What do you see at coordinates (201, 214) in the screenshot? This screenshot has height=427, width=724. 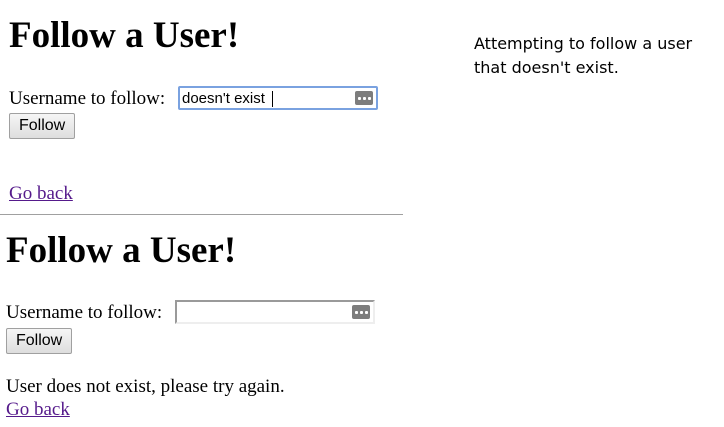 I see `divider` at bounding box center [201, 214].